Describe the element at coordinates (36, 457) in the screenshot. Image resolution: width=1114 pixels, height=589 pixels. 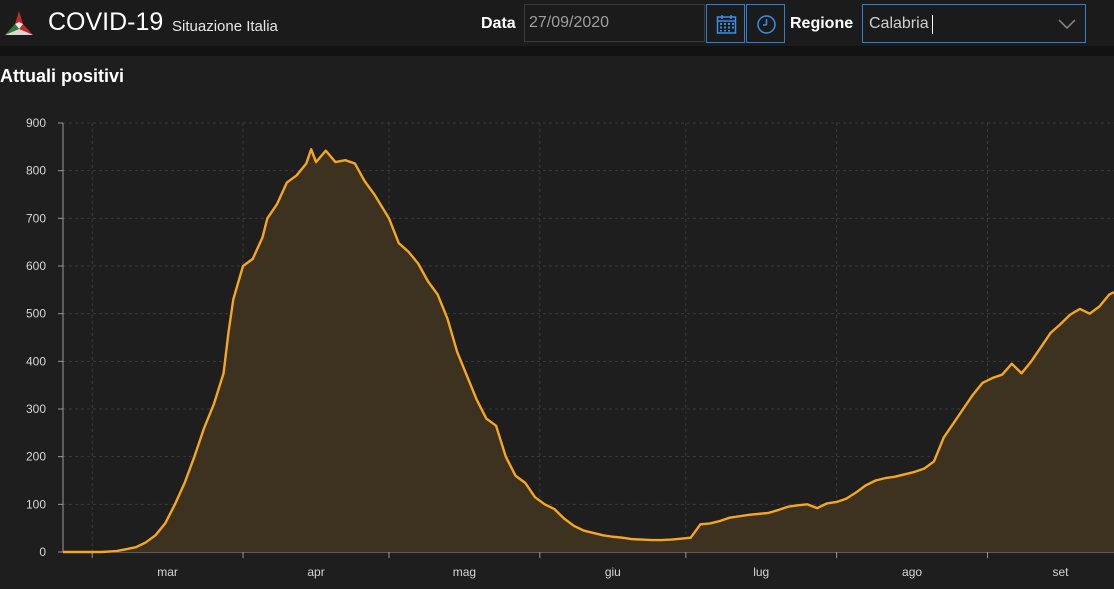
I see `y-tick-label: 200` at that location.